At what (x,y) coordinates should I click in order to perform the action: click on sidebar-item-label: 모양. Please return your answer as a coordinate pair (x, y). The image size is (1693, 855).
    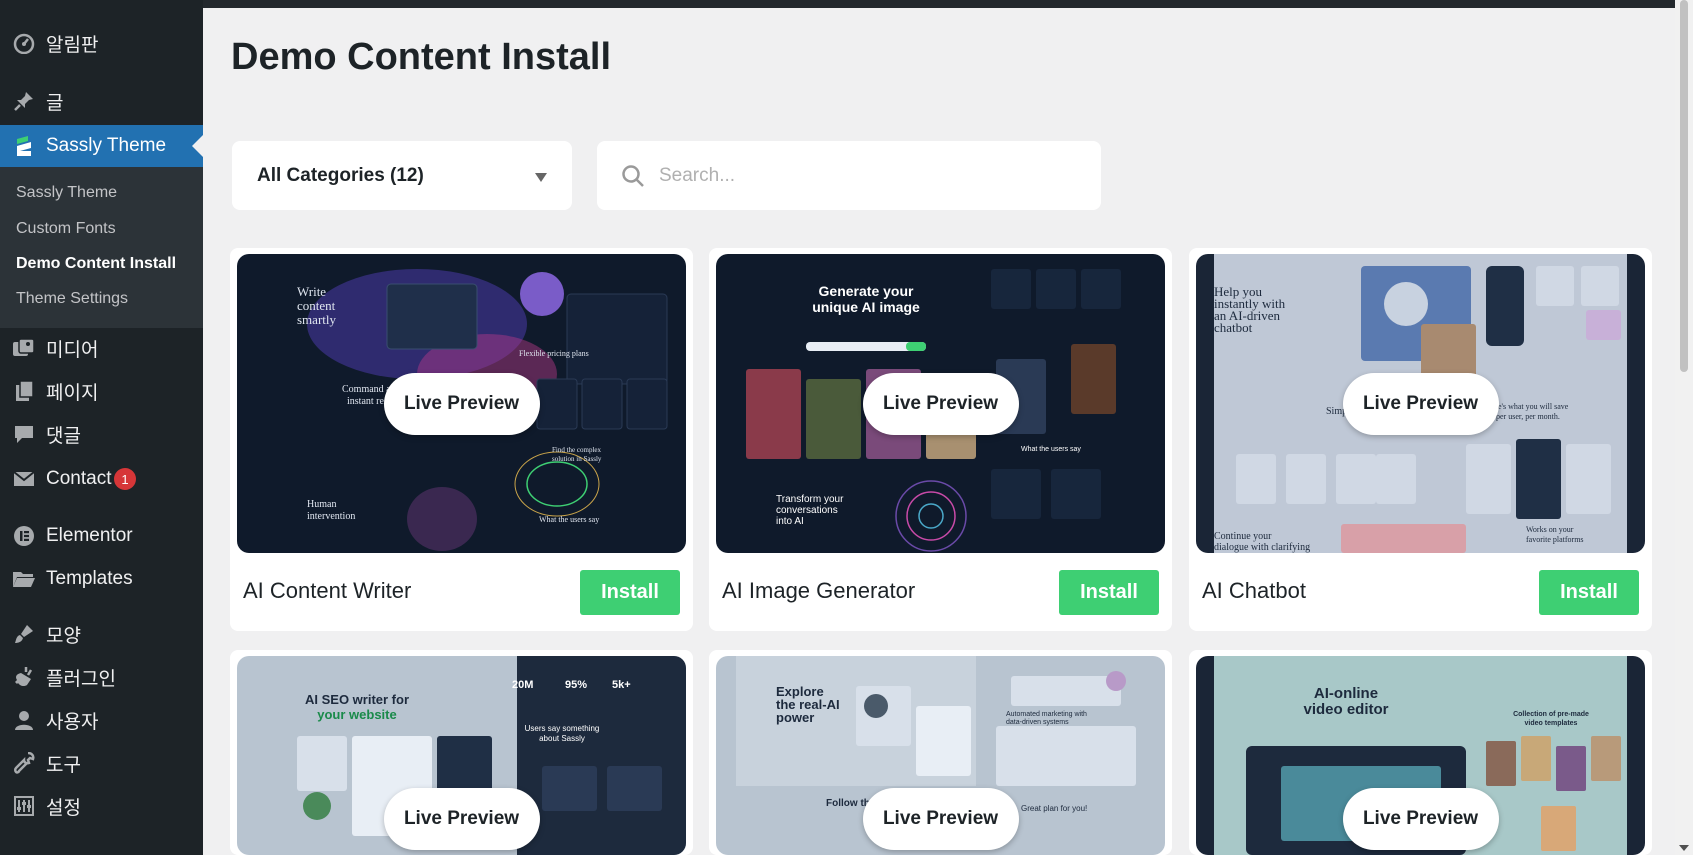
    Looking at the image, I should click on (63, 636).